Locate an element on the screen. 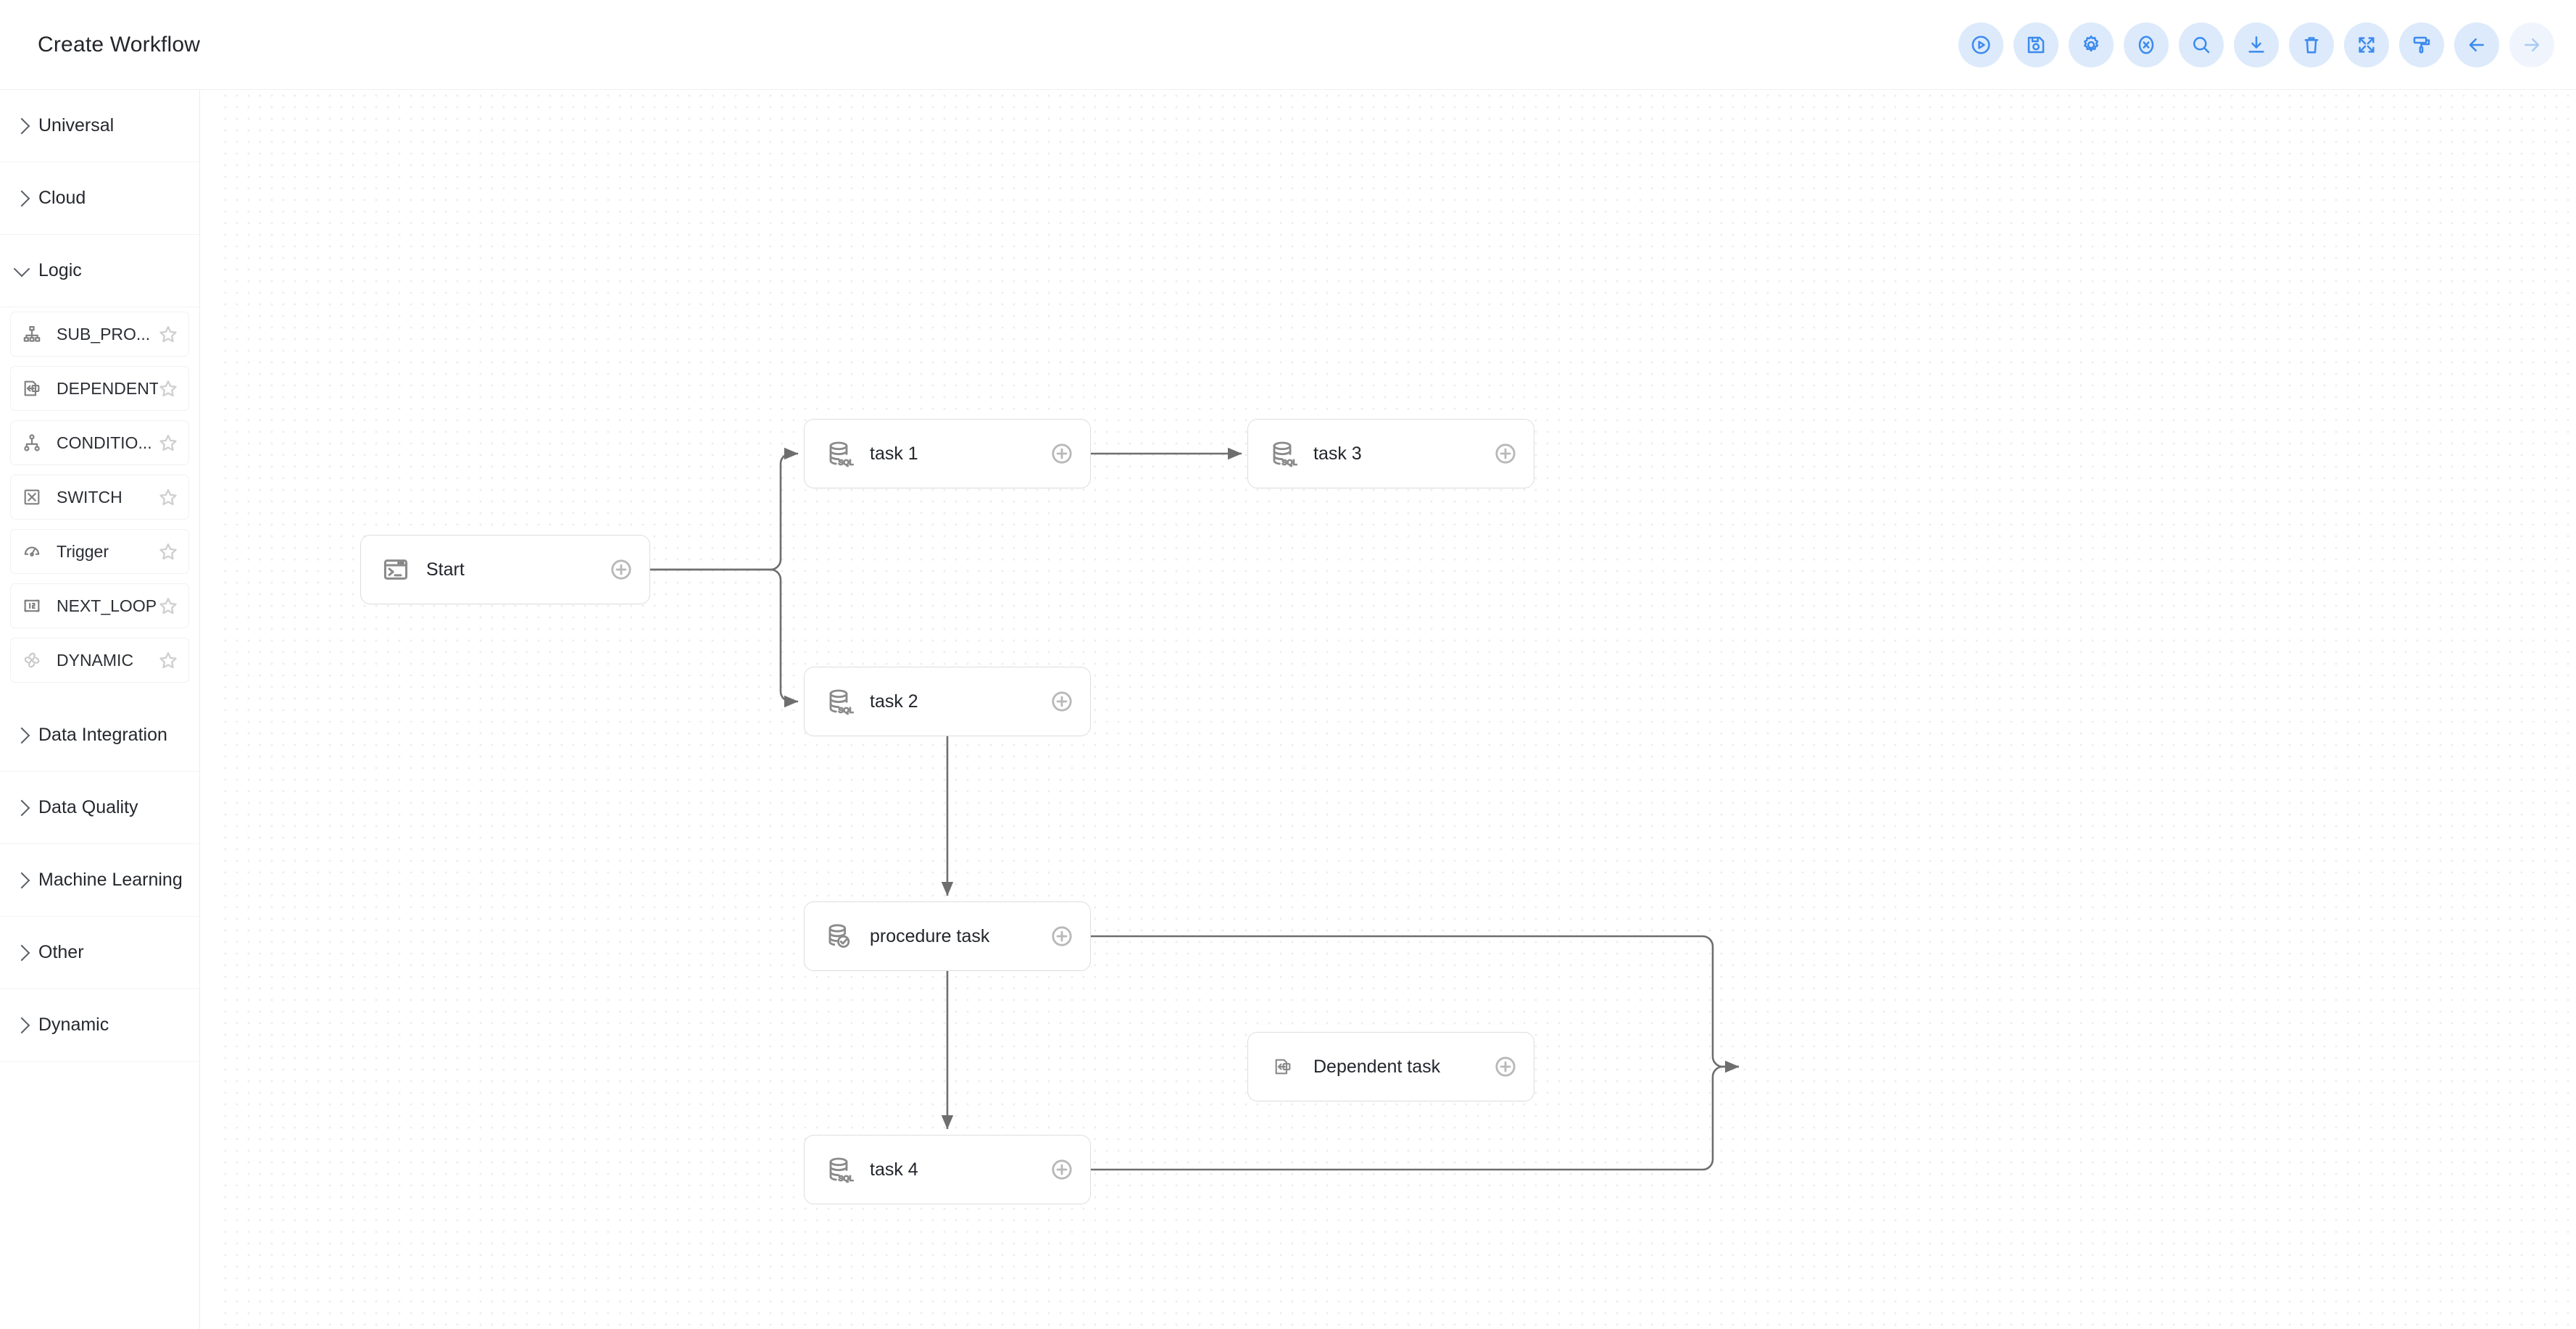 This screenshot has width=2576, height=1329. header-toolbar is located at coordinates (2256, 44).